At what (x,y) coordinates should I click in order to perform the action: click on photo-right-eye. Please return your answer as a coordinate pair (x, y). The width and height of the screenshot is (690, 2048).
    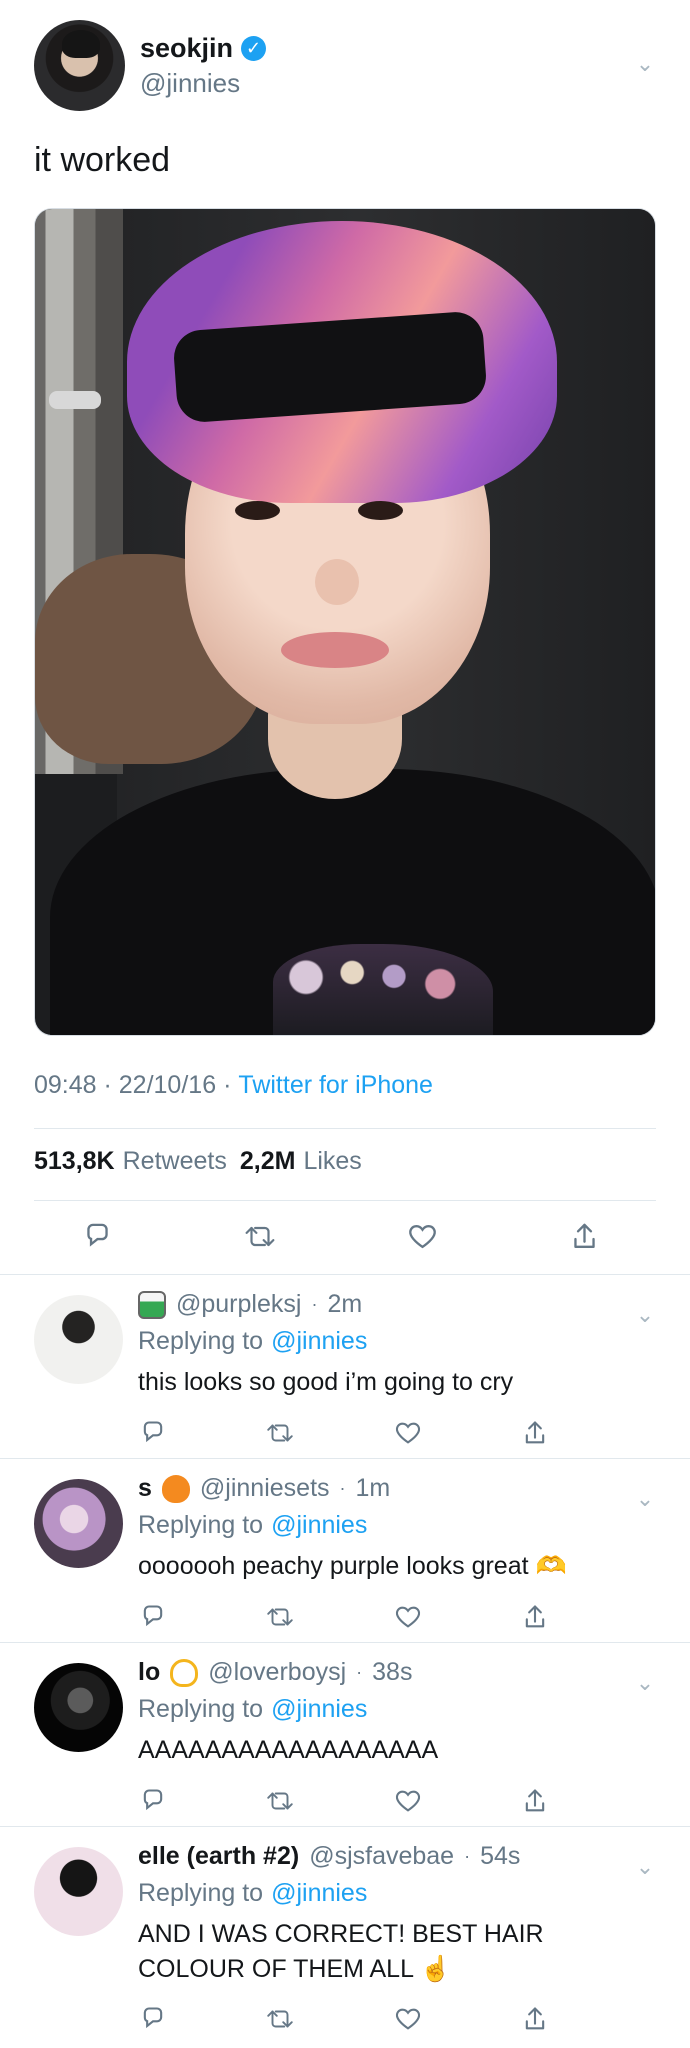
    Looking at the image, I should click on (380, 510).